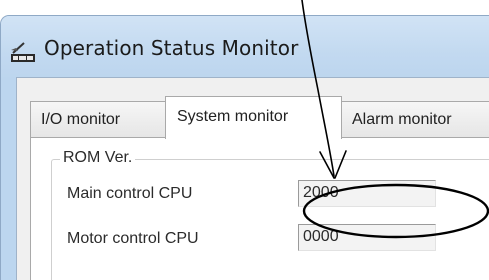 This screenshot has height=280, width=489. I want to click on main-cpu-version-field: 2000, so click(367, 193).